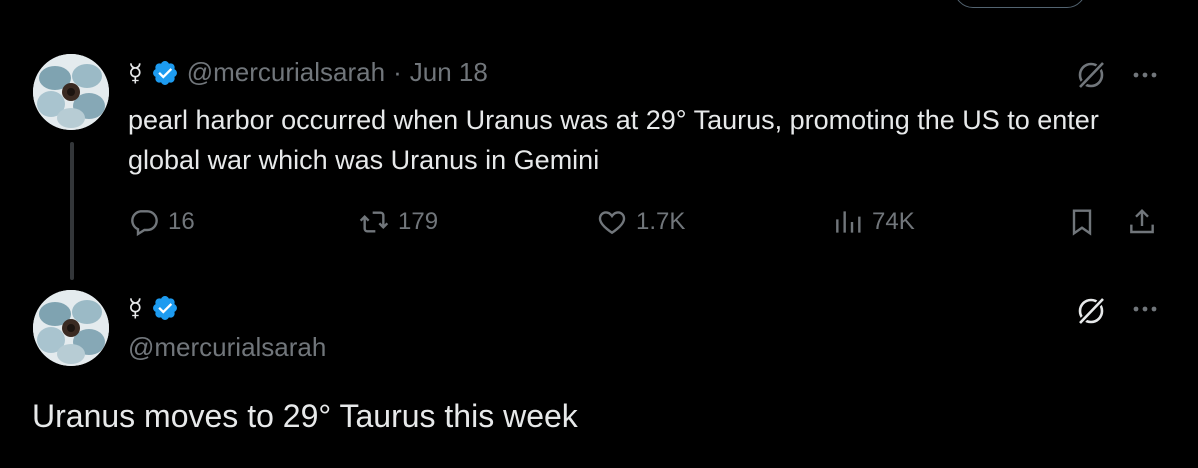  What do you see at coordinates (893, 221) in the screenshot?
I see `views-count: 74K` at bounding box center [893, 221].